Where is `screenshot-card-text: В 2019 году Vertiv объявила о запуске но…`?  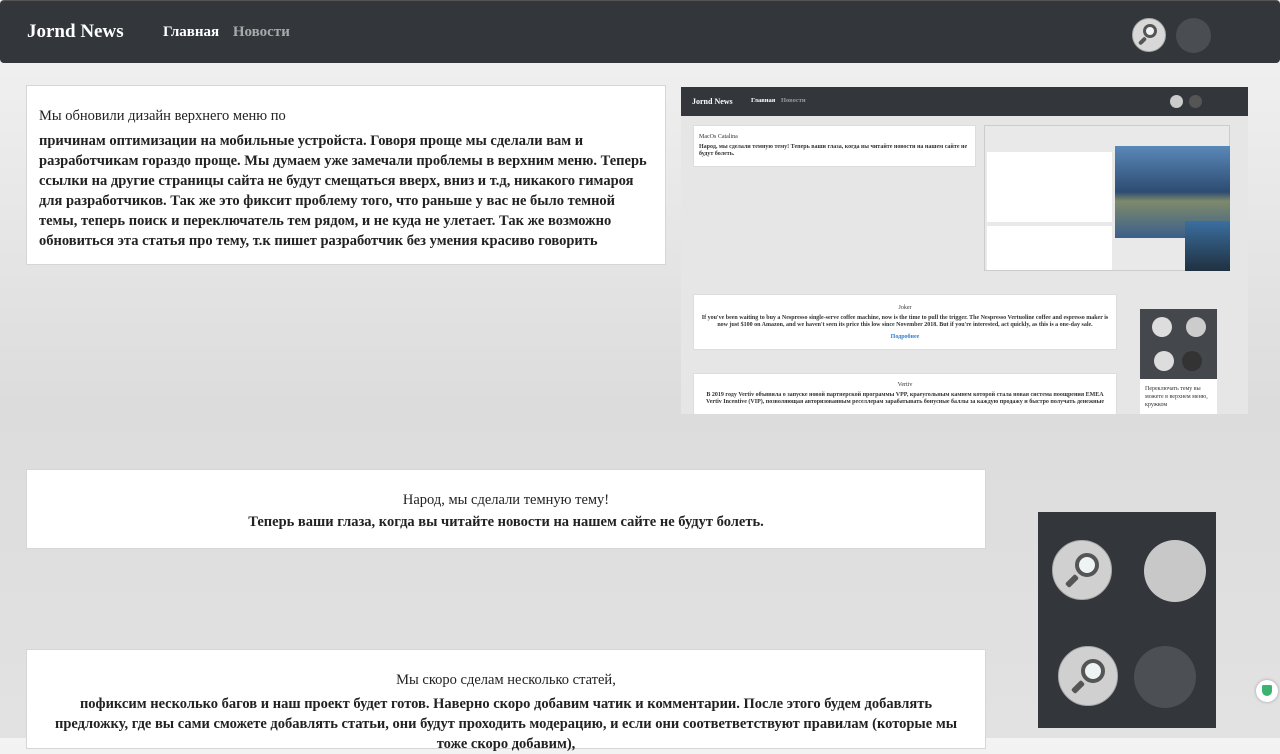 screenshot-card-text: В 2019 году Vertiv объявила о запуске но… is located at coordinates (904, 398).